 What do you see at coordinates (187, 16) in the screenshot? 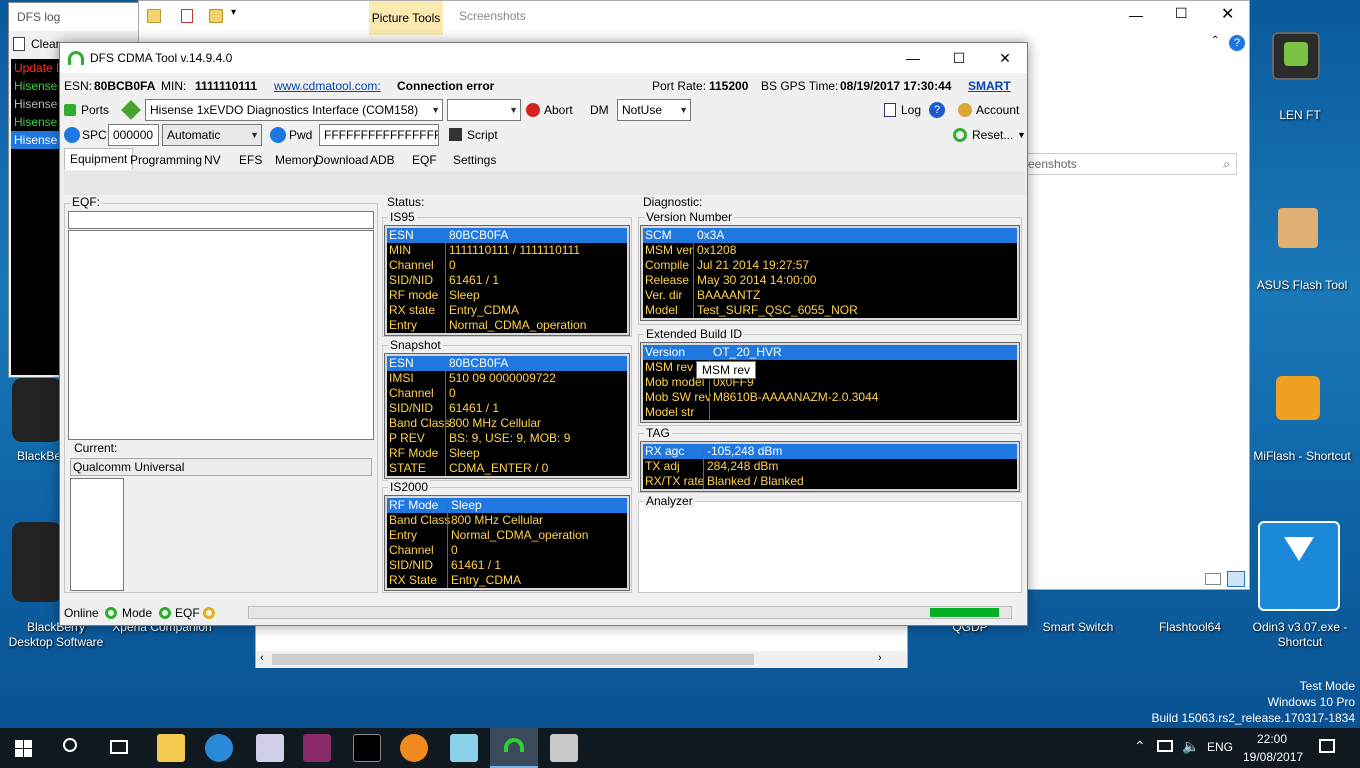
I see `properties-icon` at bounding box center [187, 16].